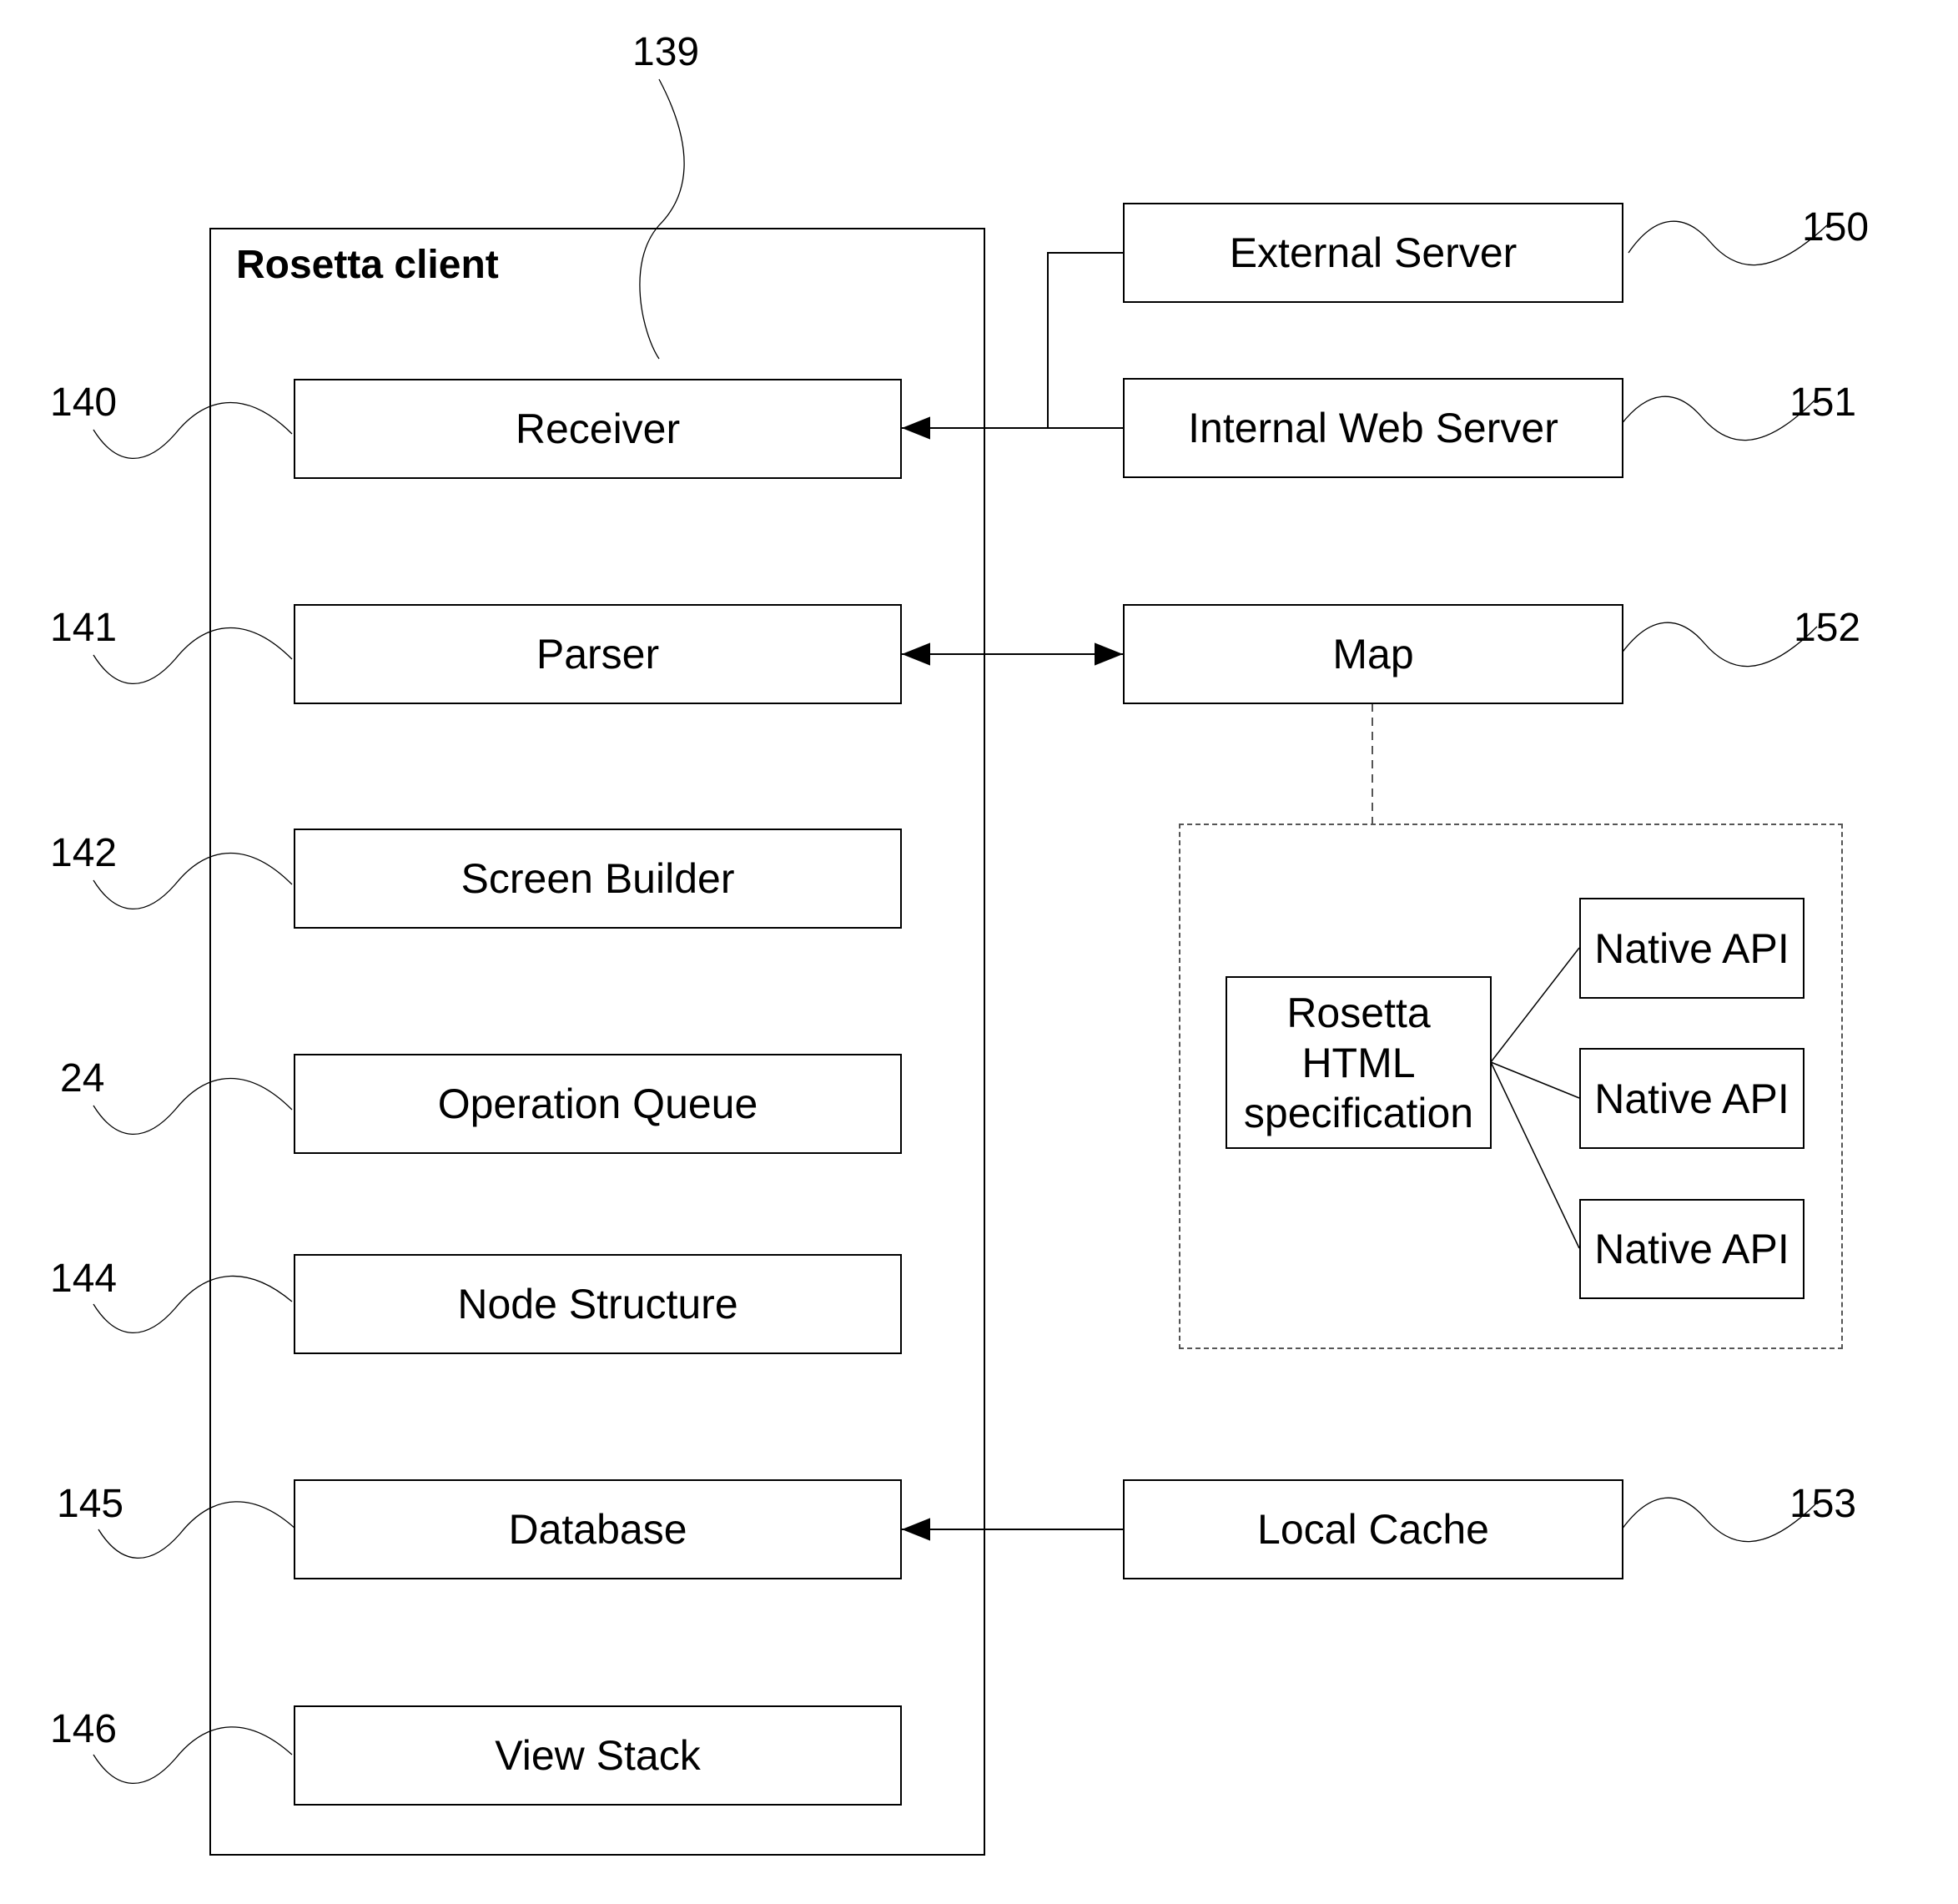  What do you see at coordinates (1691, 1249) in the screenshot?
I see `native-api-box-3: Native API` at bounding box center [1691, 1249].